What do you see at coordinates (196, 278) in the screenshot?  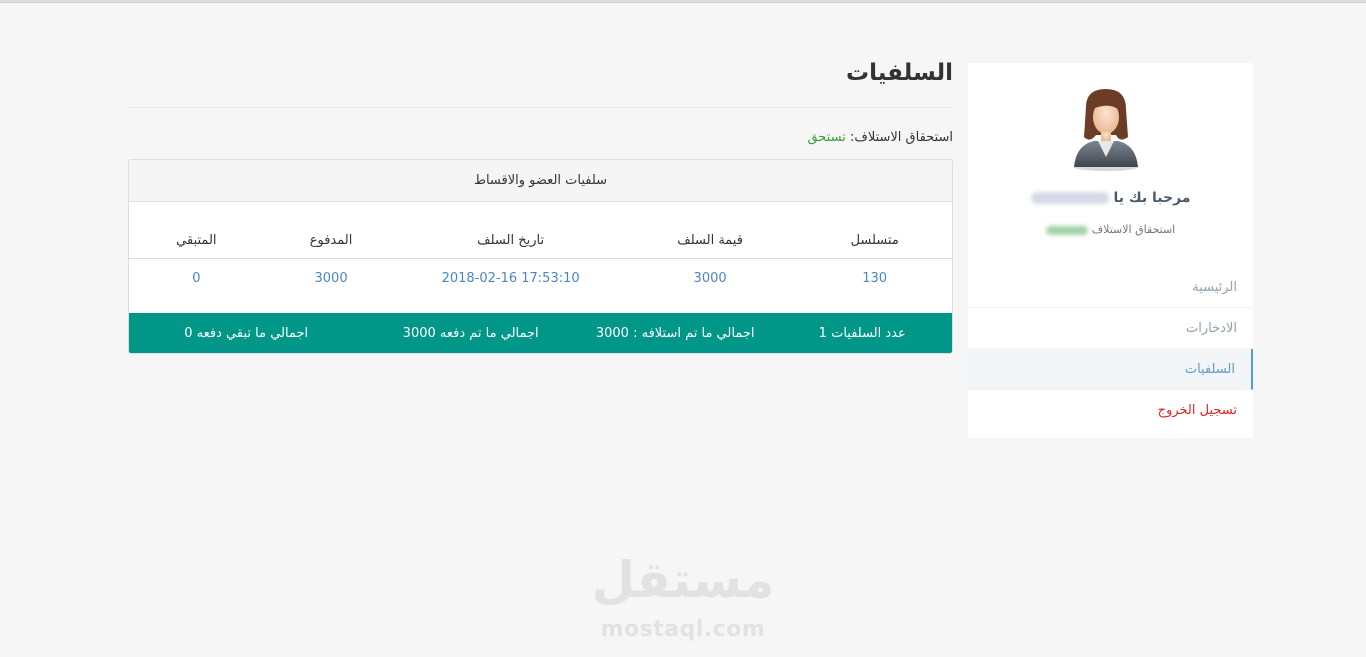 I see `cell-remaining: 0` at bounding box center [196, 278].